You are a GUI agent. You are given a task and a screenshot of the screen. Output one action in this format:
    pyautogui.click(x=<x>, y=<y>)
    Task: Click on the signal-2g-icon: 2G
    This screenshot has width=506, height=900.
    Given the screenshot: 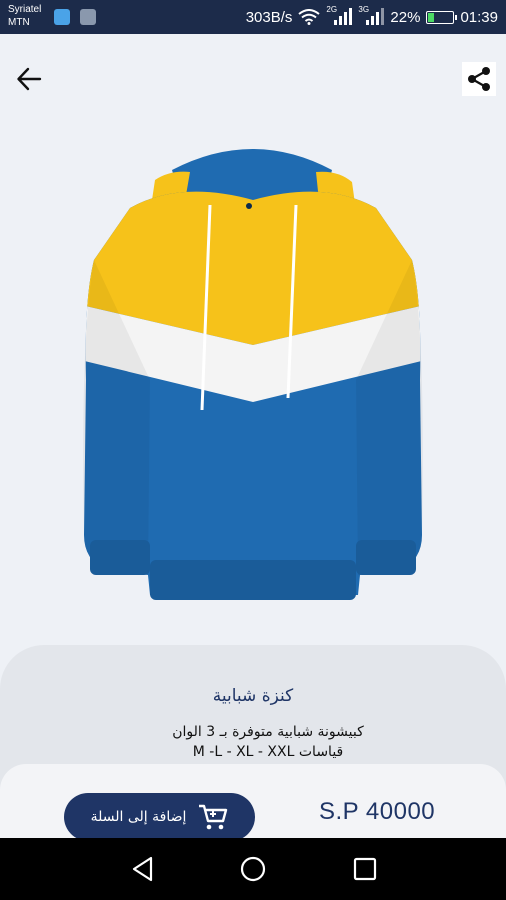 What is the action you would take?
    pyautogui.click(x=339, y=15)
    